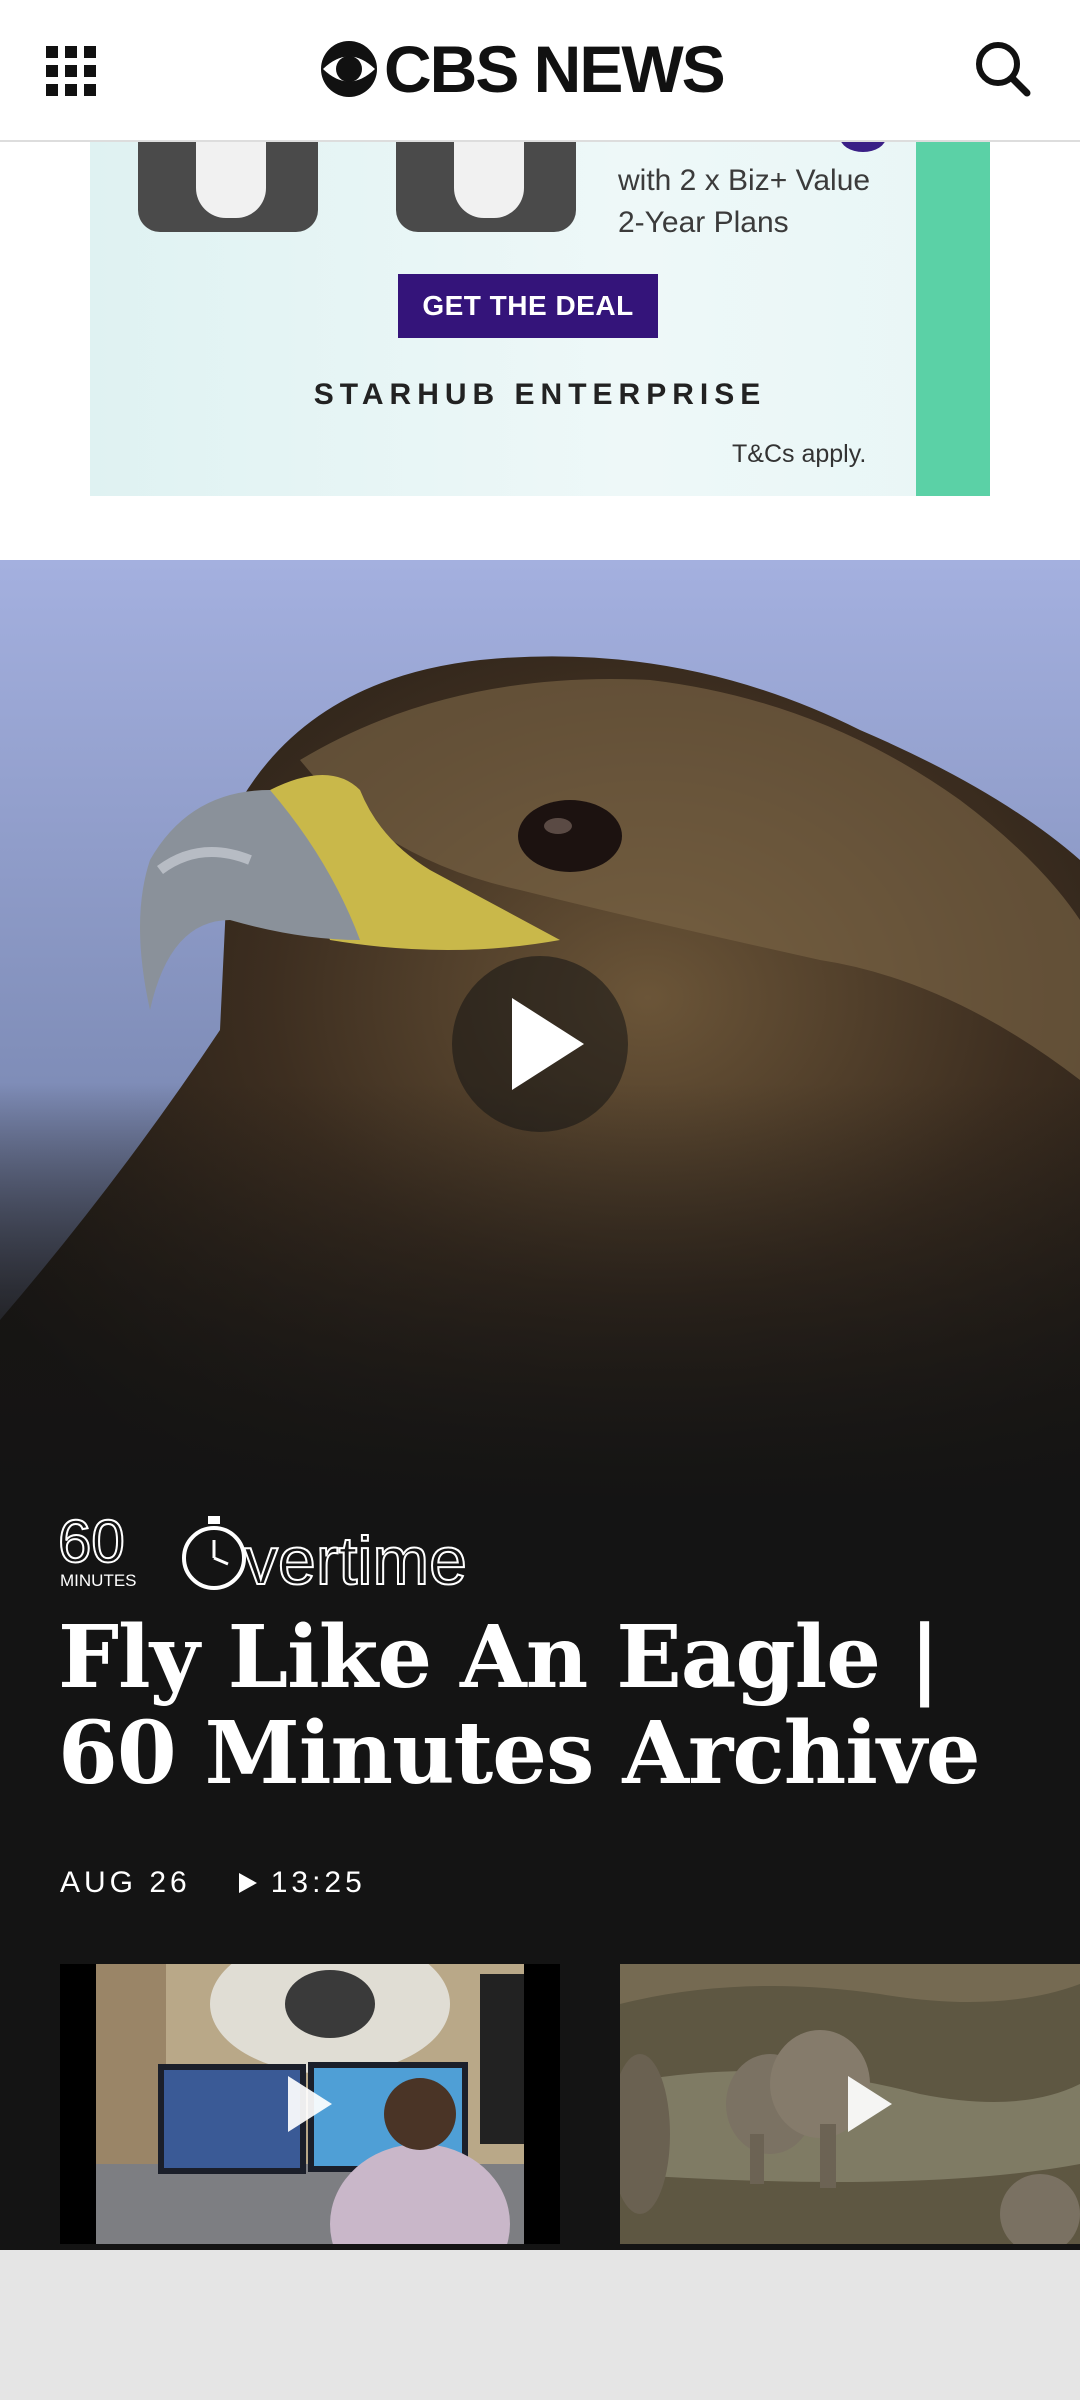 The image size is (1080, 2400). Describe the element at coordinates (744, 180) in the screenshot. I see `ad-line-1: with 2 x Biz+ Value` at that location.